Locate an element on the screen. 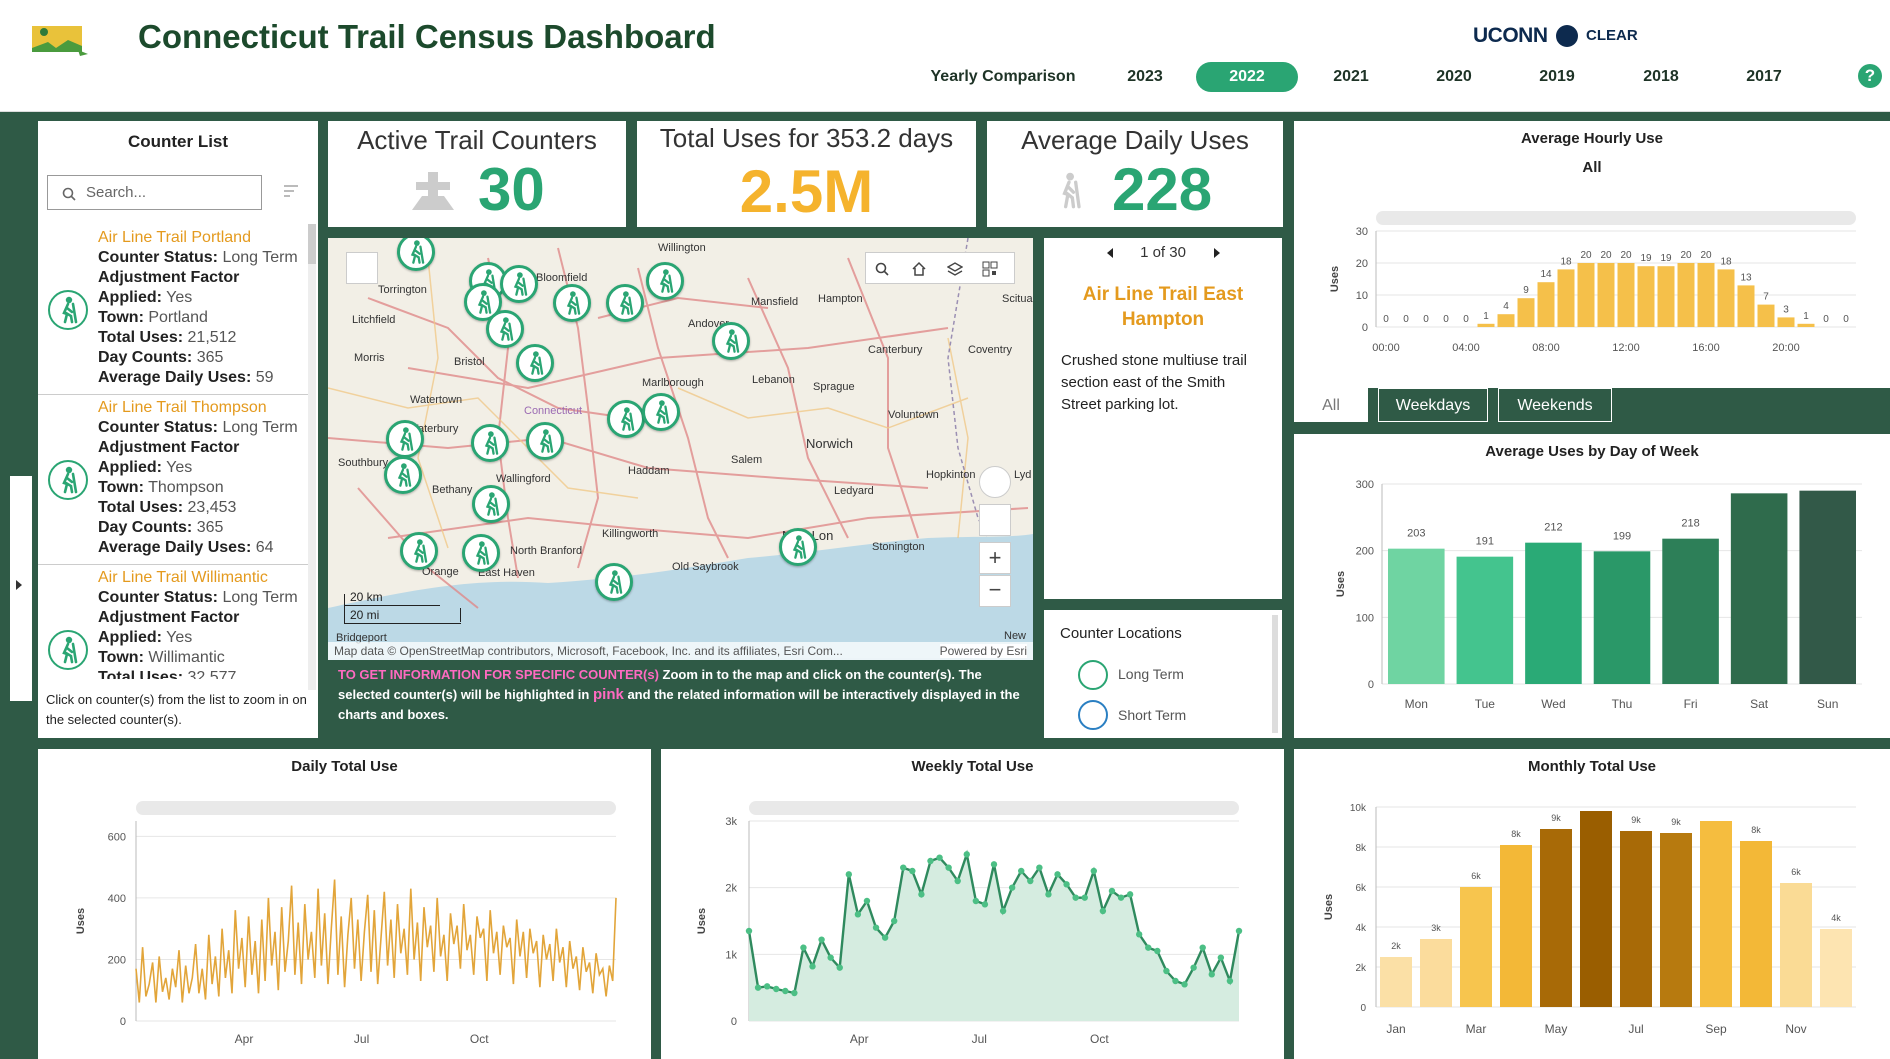 This screenshot has width=1890, height=1059. place-label: Morris is located at coordinates (369, 358).